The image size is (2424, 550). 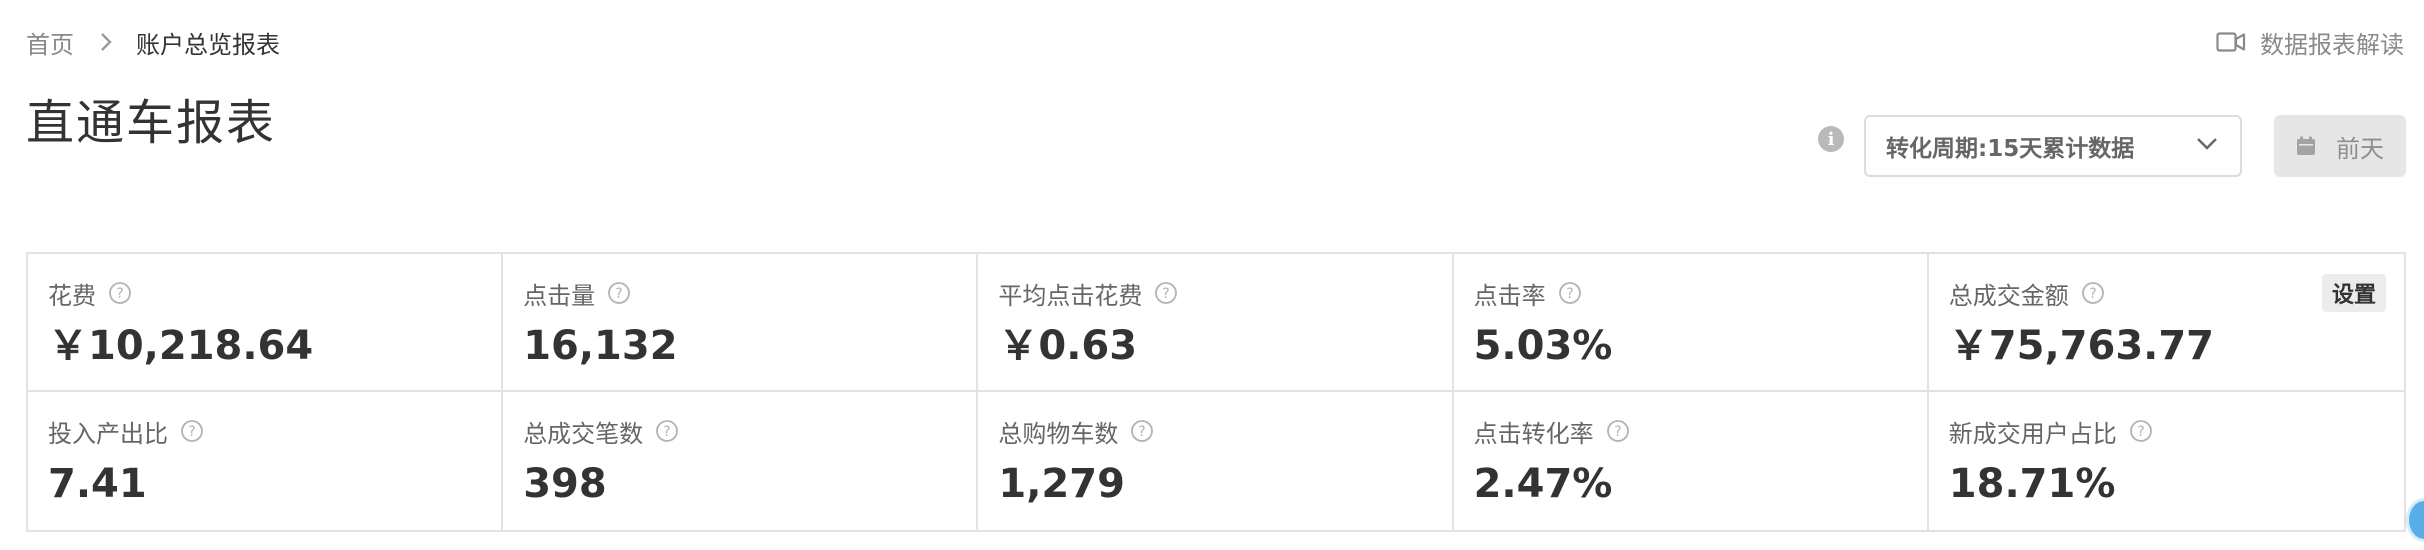 What do you see at coordinates (2166, 461) in the screenshot?
I see `metric-new-buyer-share: 新成交用户占比 ? 18.71%` at bounding box center [2166, 461].